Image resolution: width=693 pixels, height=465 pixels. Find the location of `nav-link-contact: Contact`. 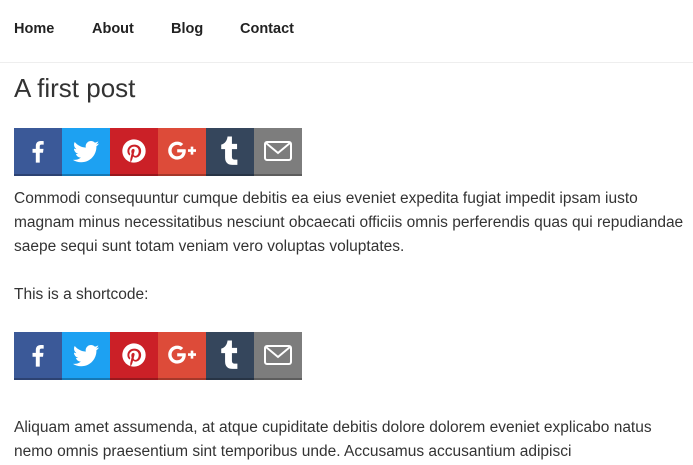

nav-link-contact: Contact is located at coordinates (267, 29).